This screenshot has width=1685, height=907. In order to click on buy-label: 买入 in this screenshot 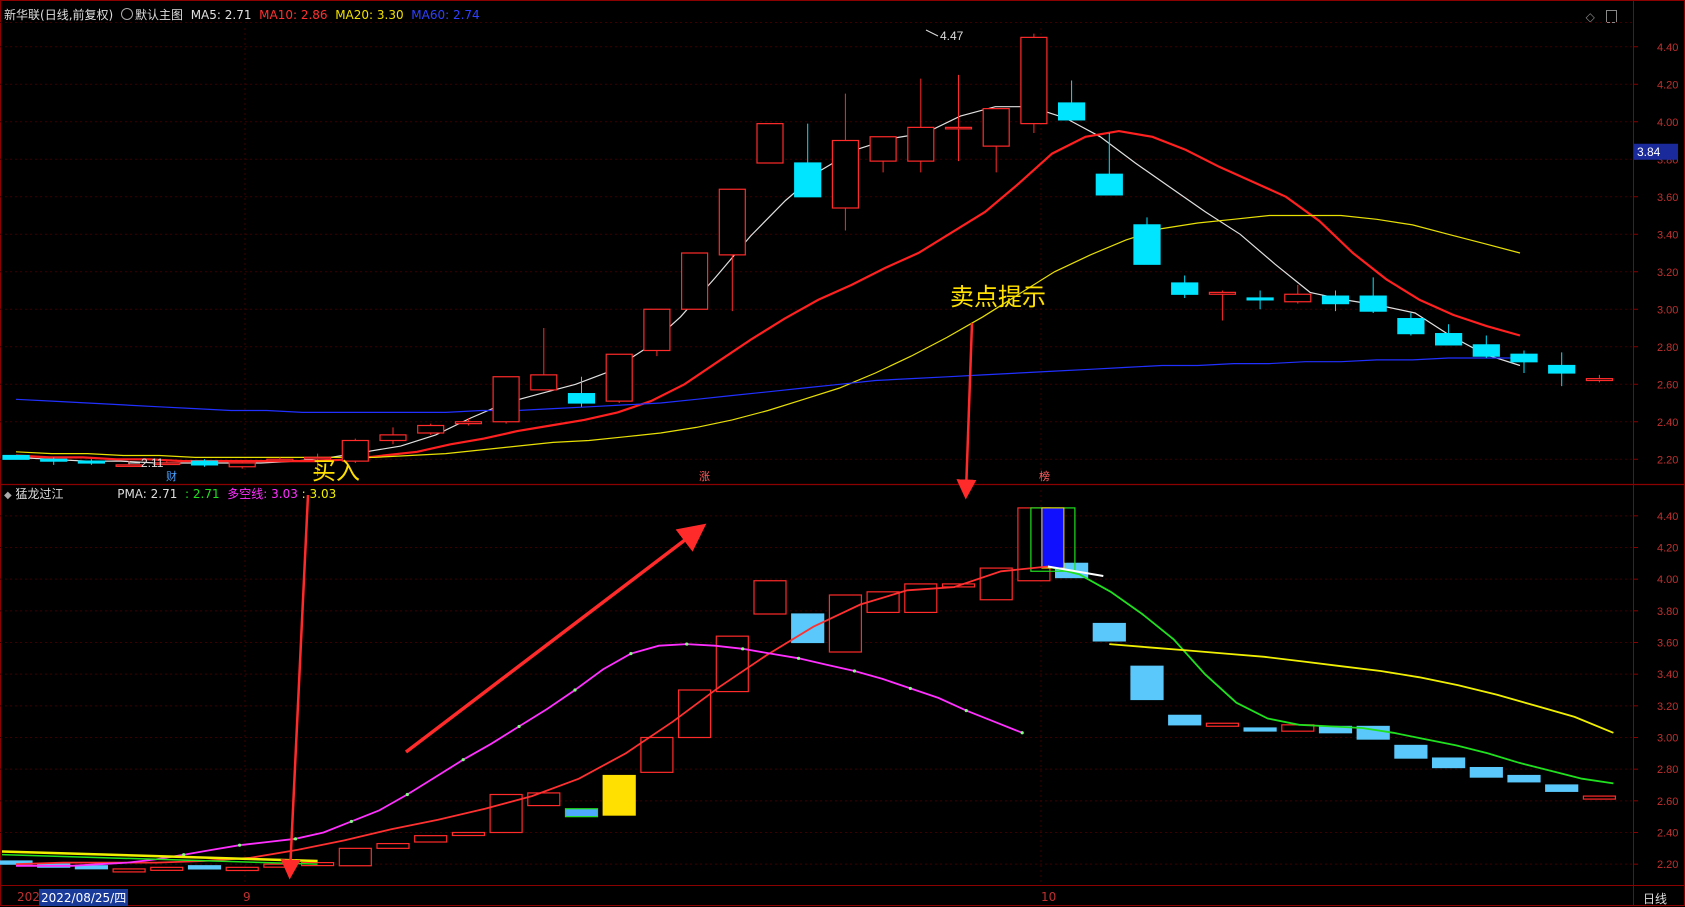, I will do `click(336, 471)`.